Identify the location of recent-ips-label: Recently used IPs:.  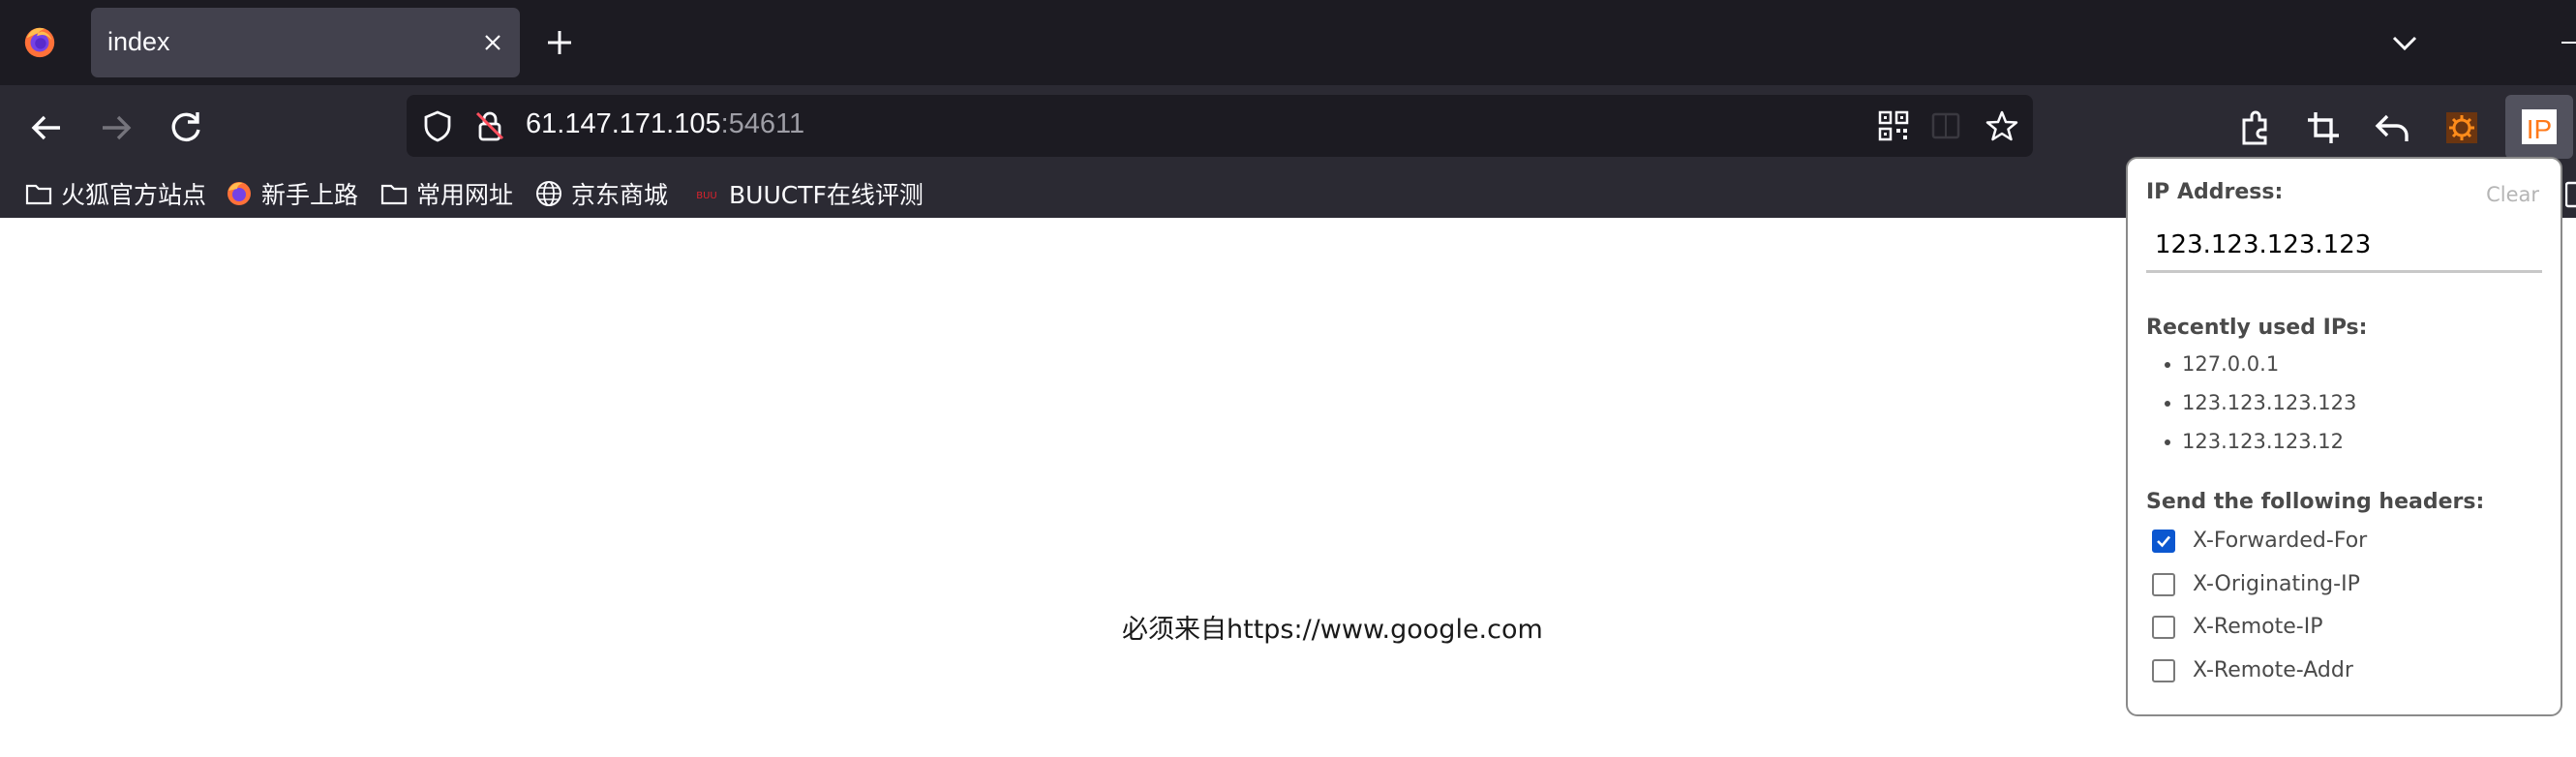
(2257, 328).